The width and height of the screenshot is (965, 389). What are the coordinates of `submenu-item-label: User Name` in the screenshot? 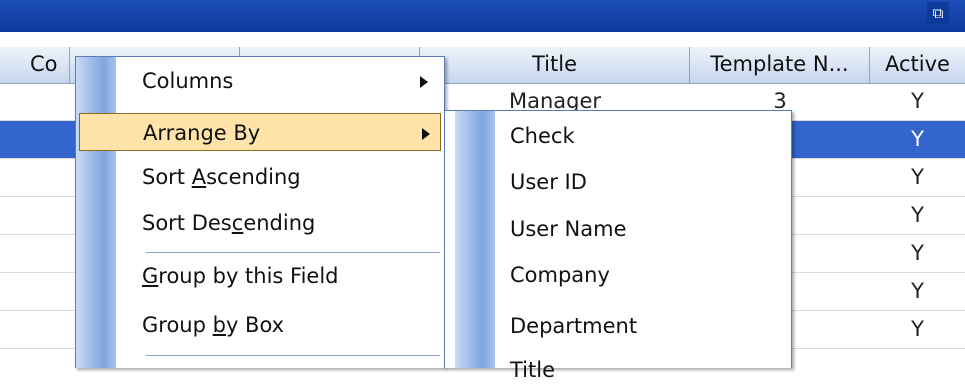 It's located at (568, 229).